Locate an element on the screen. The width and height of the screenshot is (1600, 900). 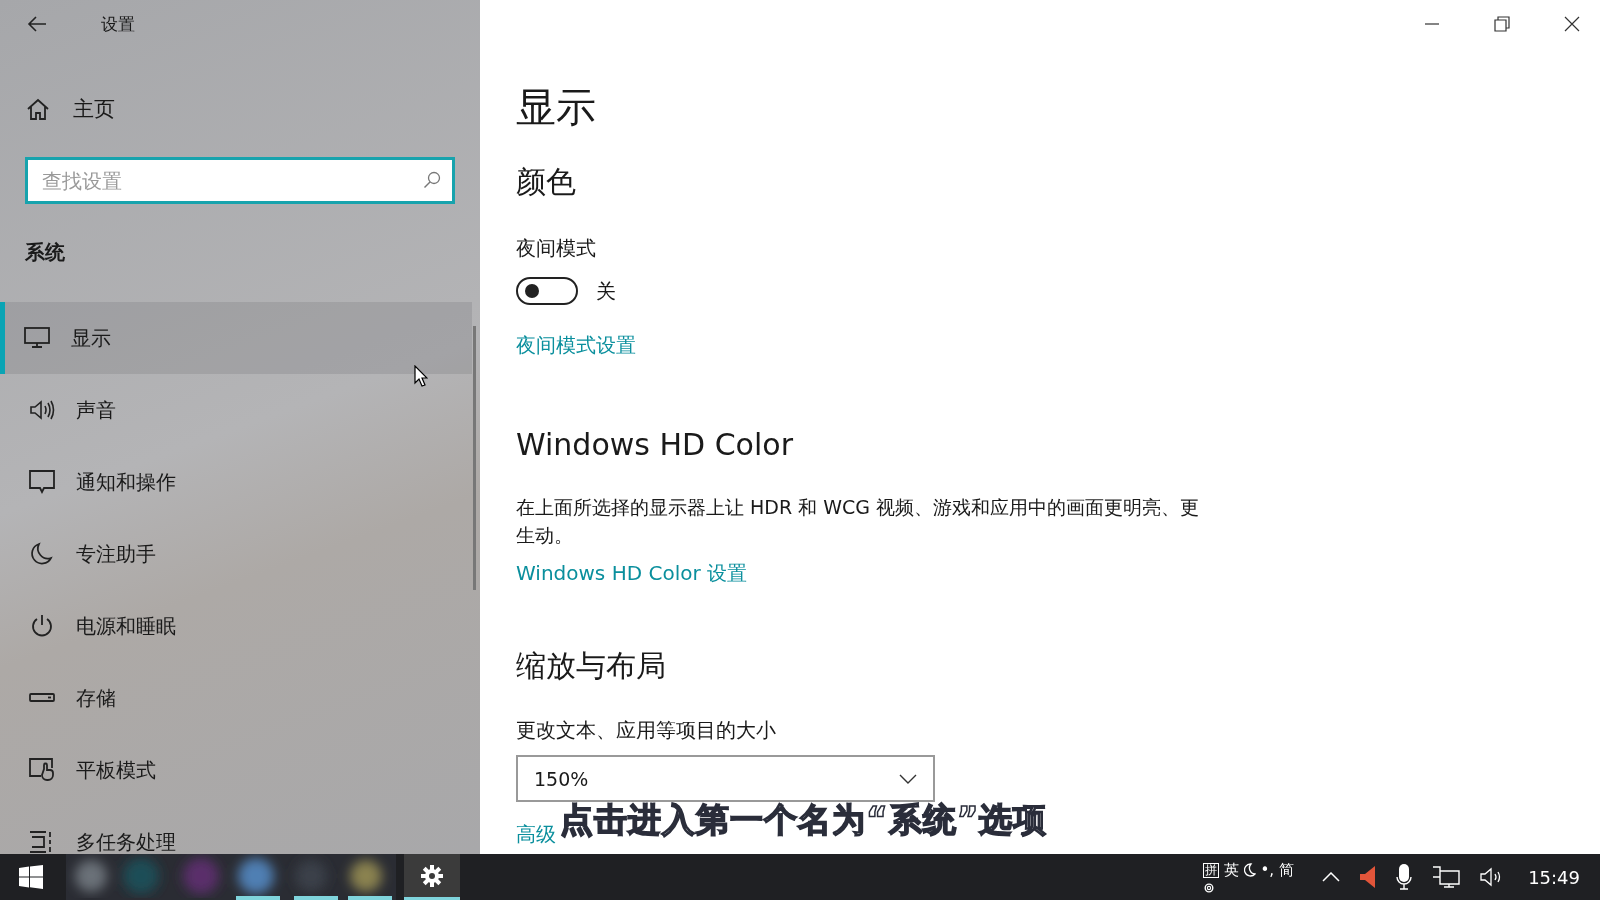
toggle-state: 关 is located at coordinates (606, 291).